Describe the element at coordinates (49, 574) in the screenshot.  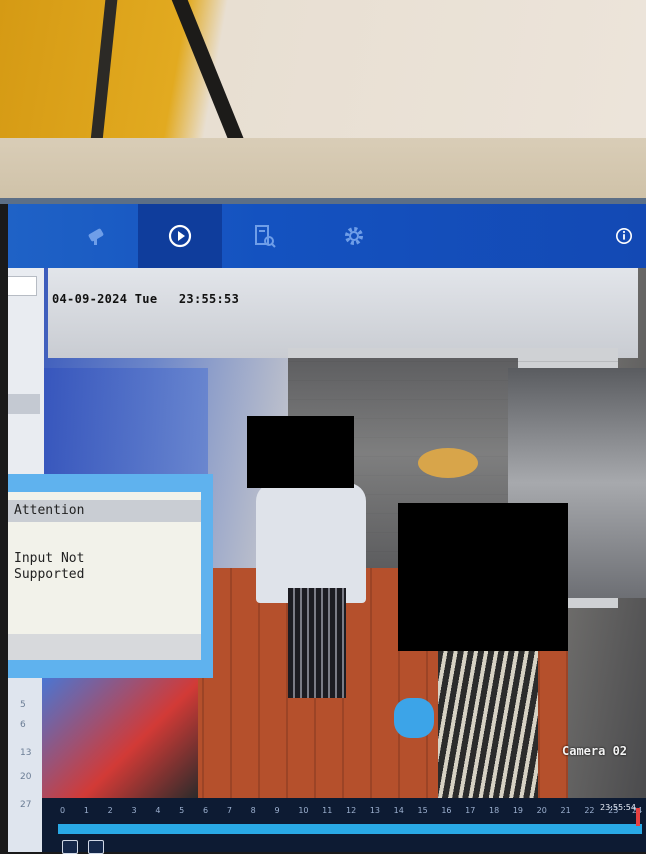
I see `dialog-message-line: Supported` at that location.